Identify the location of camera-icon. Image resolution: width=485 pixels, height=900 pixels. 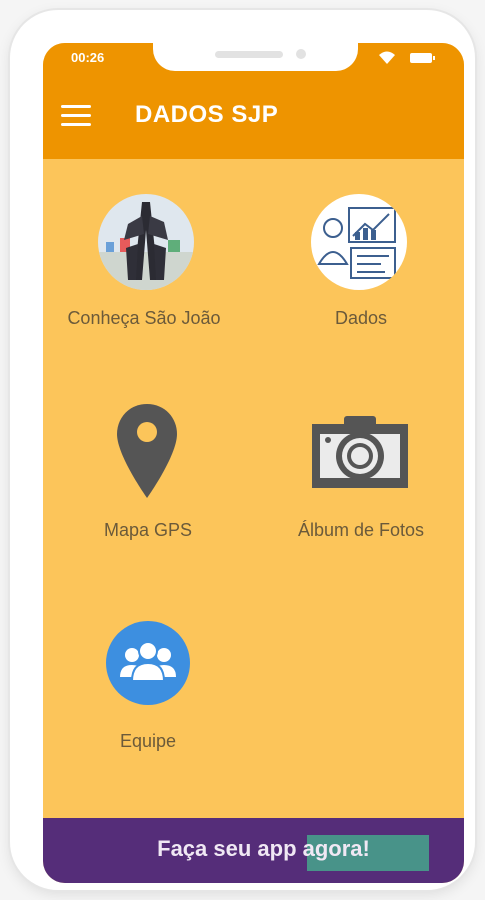
(360, 452).